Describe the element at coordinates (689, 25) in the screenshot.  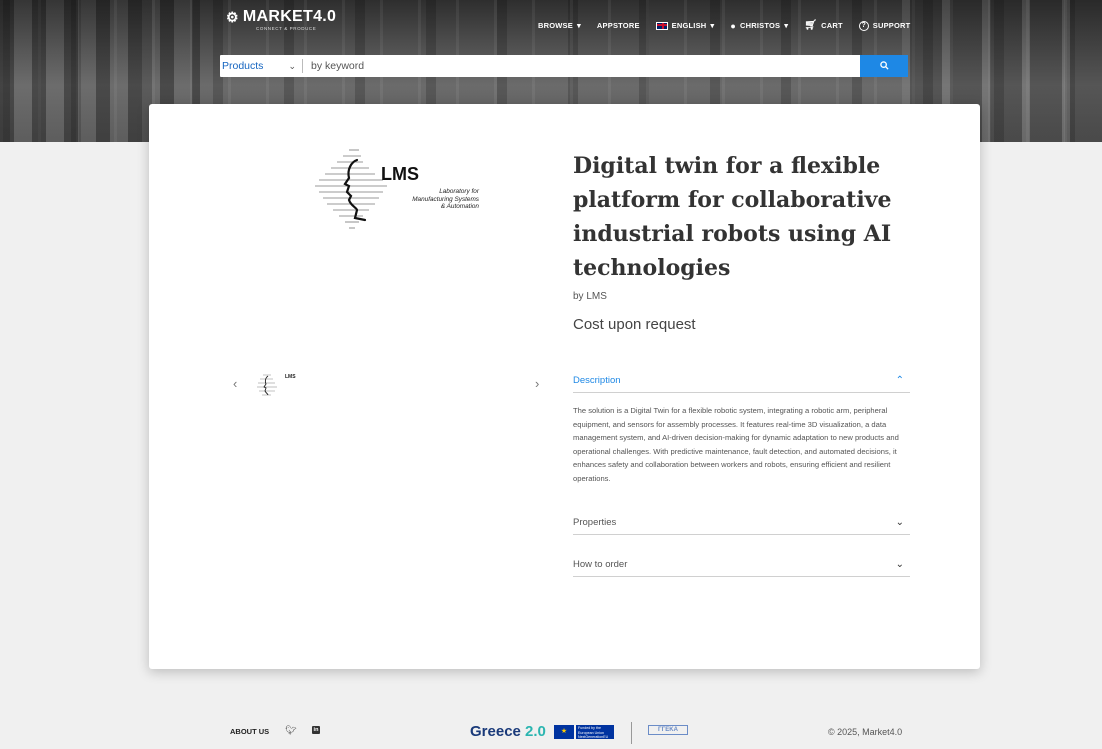
I see `nav-language-label: ENGLISH` at that location.